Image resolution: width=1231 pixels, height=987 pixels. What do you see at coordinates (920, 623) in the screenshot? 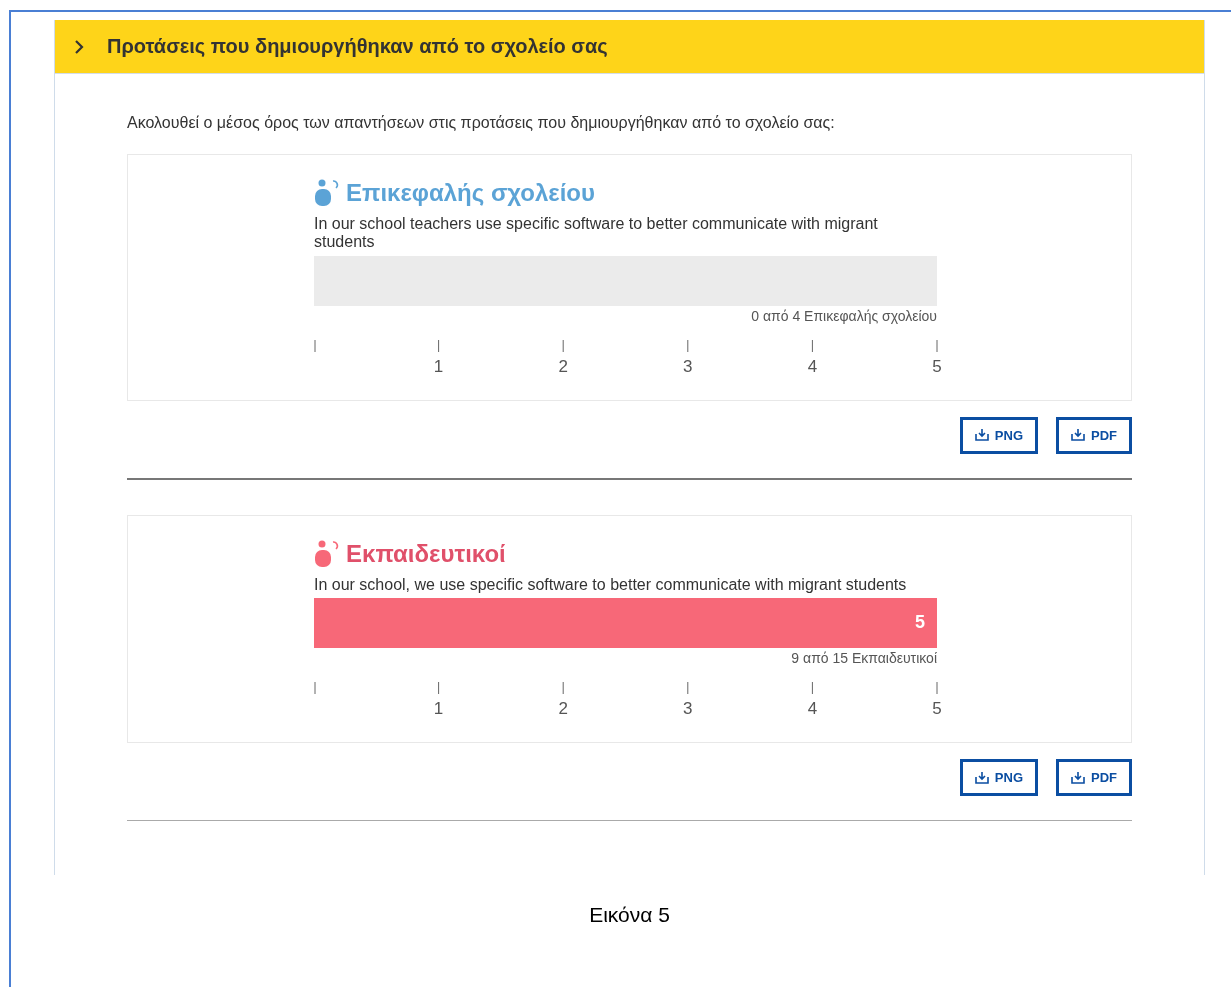
I see `bar-value: 5` at bounding box center [920, 623].